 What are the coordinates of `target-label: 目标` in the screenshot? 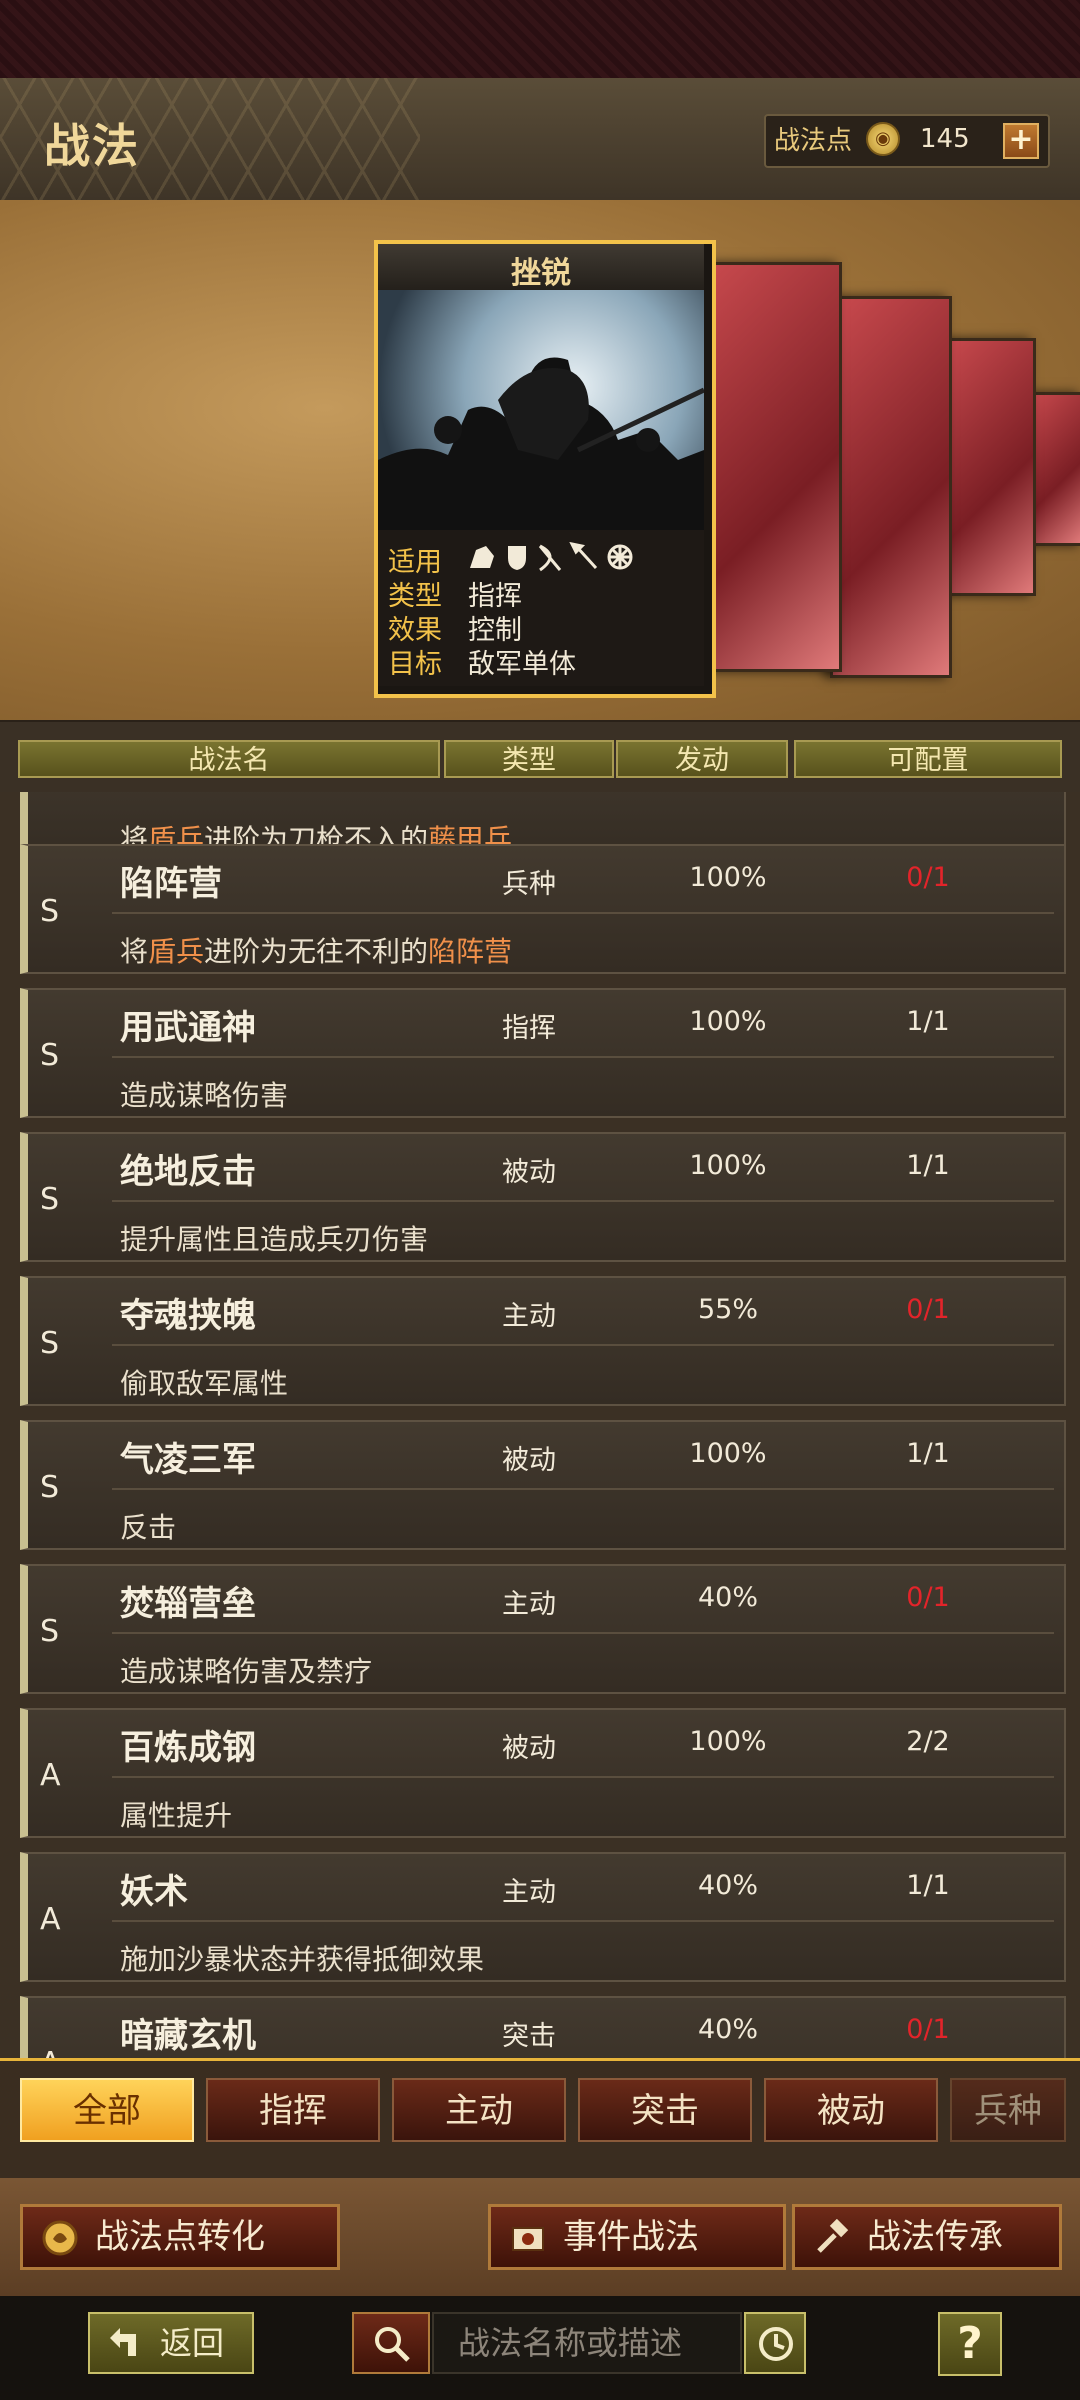 It's located at (415, 664).